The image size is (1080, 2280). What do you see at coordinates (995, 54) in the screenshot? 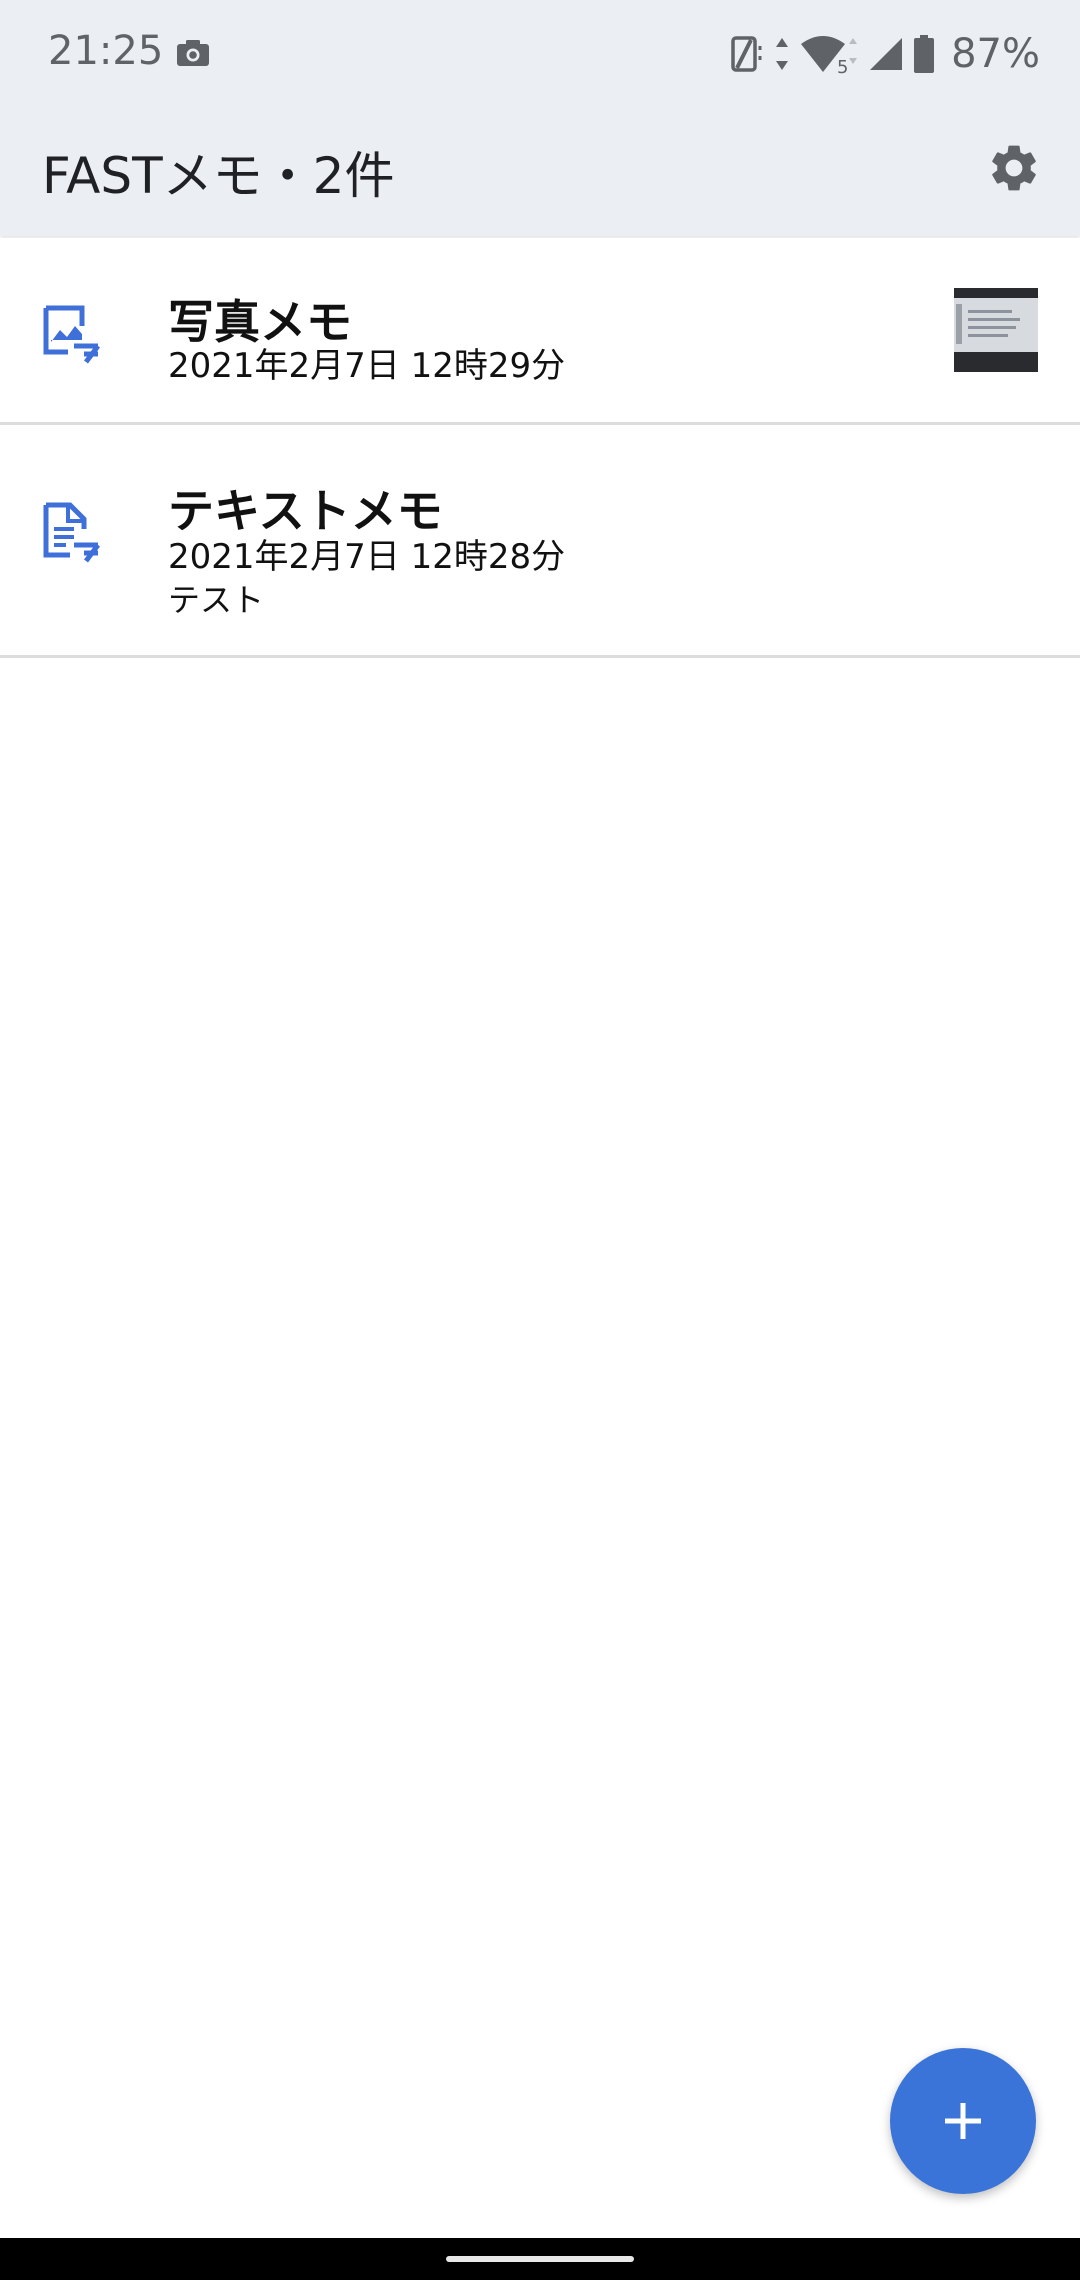
I see `battery-percent: 87%` at bounding box center [995, 54].